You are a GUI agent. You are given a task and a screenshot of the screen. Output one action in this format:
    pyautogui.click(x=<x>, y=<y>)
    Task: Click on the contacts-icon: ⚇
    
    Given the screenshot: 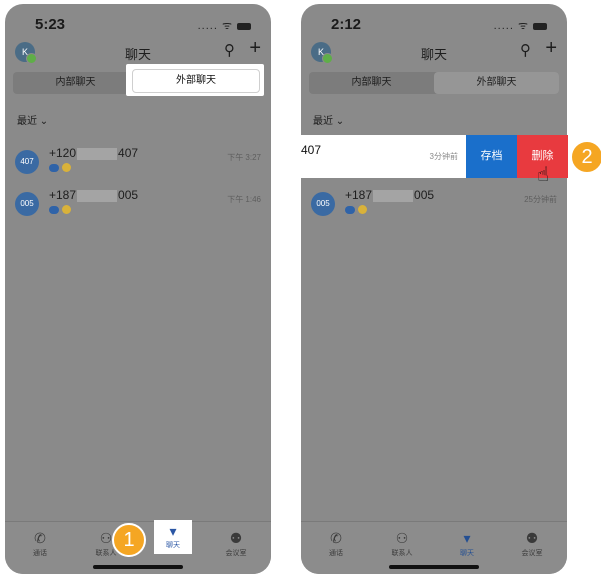 What is the action you would take?
    pyautogui.click(x=402, y=538)
    